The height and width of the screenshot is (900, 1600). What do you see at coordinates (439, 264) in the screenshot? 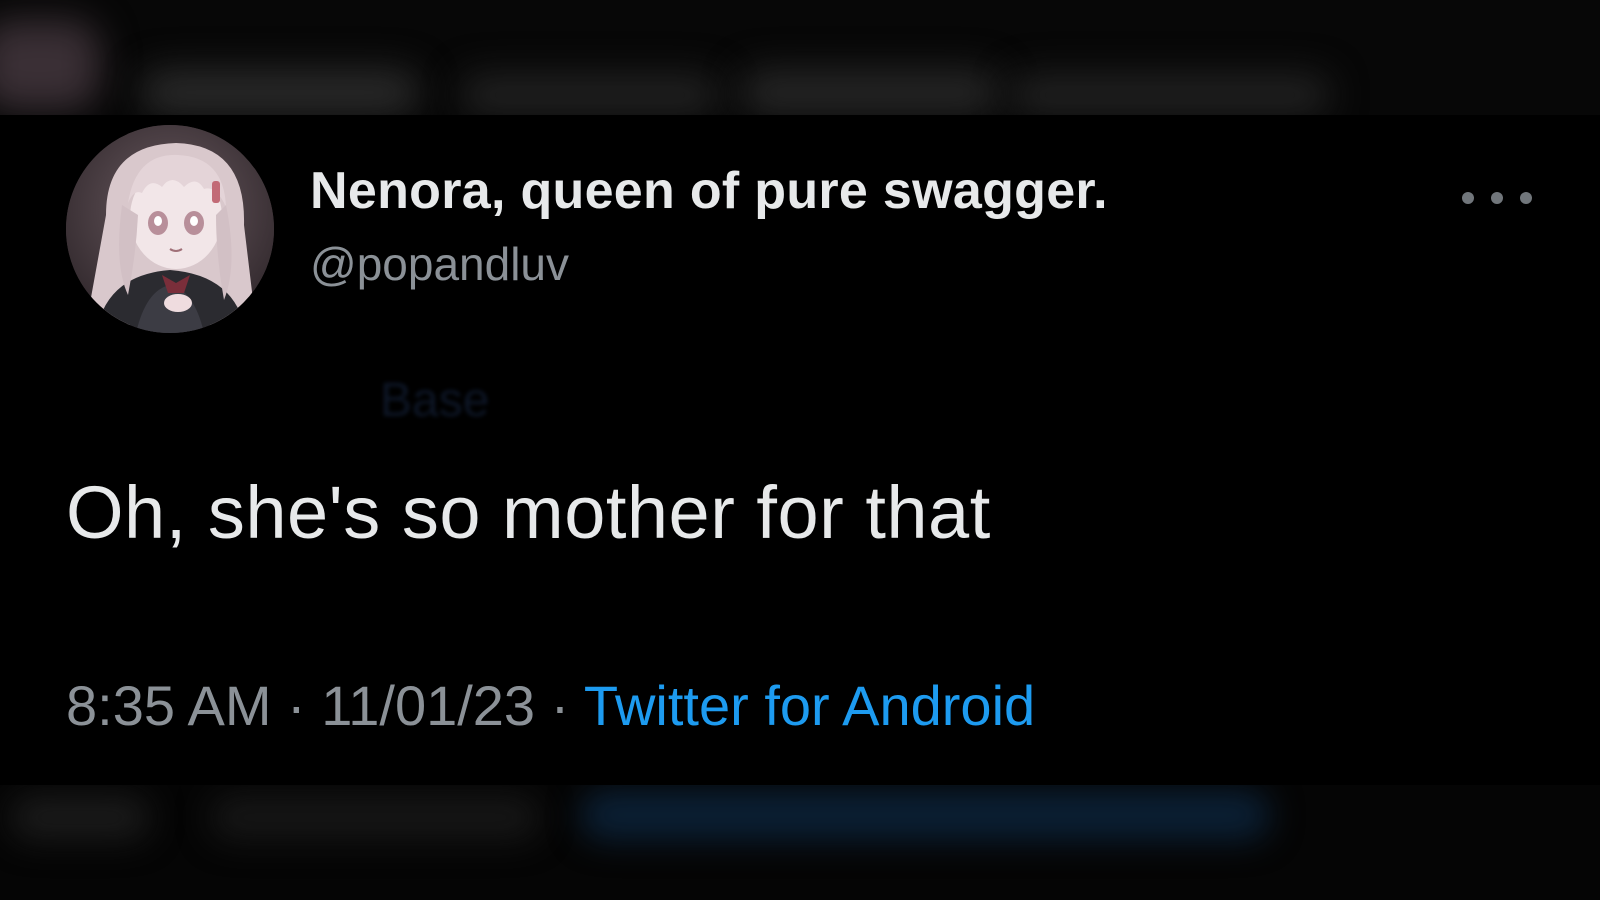
I see `user-handle: @popandluv` at bounding box center [439, 264].